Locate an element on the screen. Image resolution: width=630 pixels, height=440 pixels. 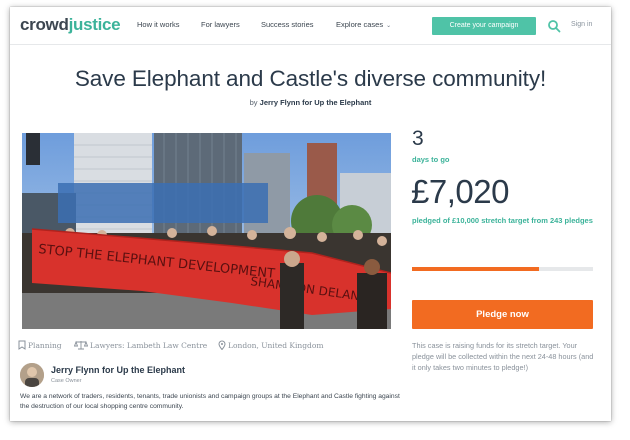
map-pin-icon is located at coordinates (222, 345).